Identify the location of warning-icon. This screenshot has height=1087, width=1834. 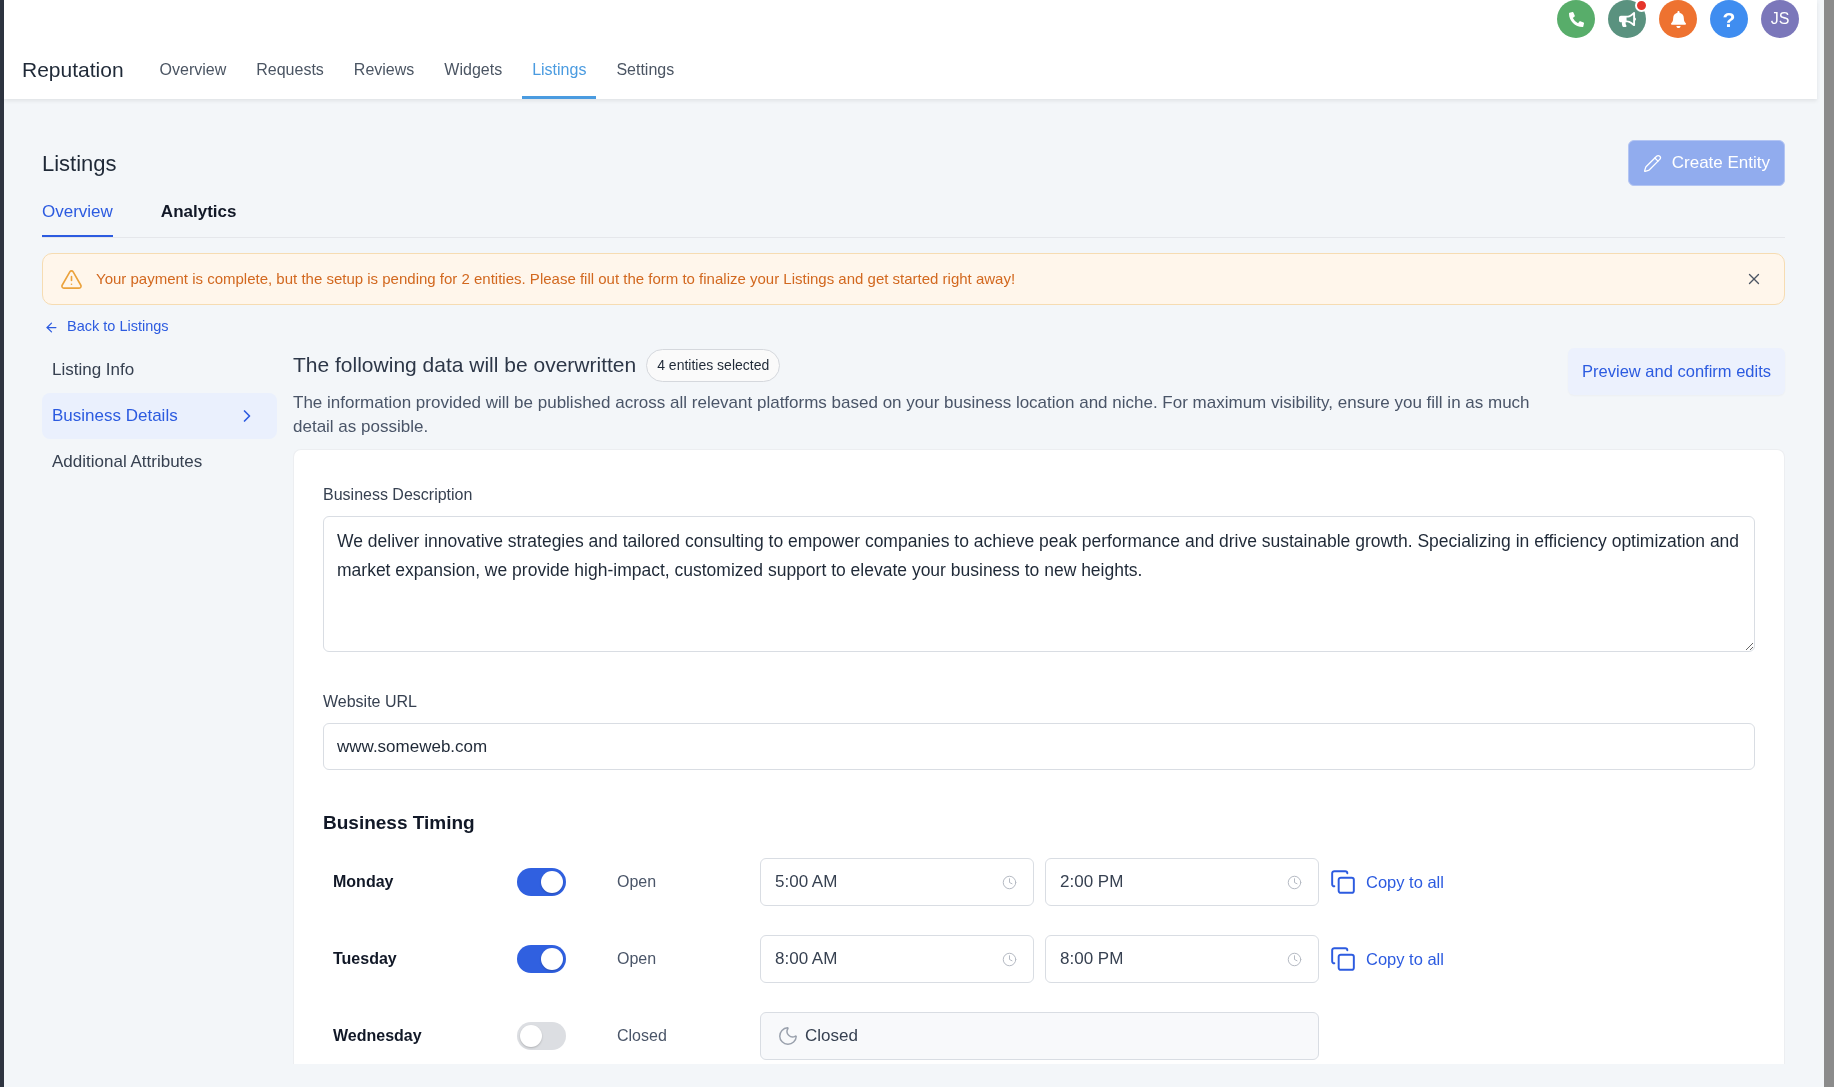
(71, 279).